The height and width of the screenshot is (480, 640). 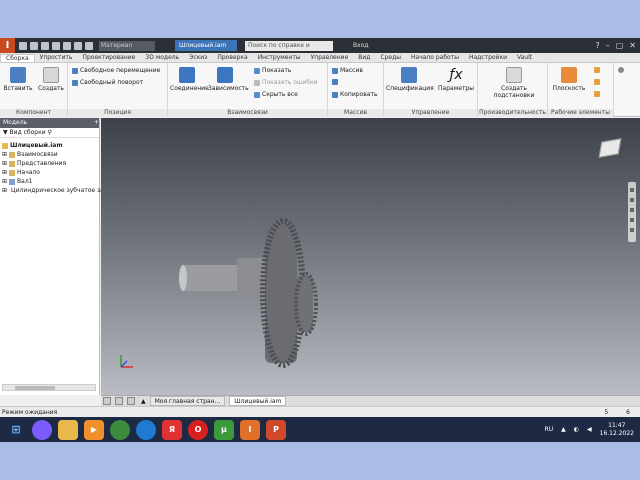 What do you see at coordinates (289, 49) in the screenshot?
I see `search-input: Поиск по справке и командам` at bounding box center [289, 49].